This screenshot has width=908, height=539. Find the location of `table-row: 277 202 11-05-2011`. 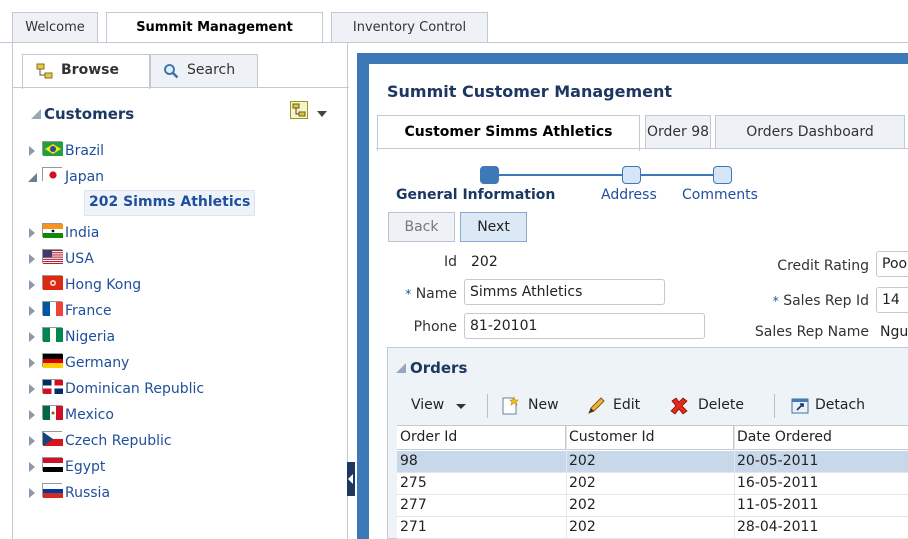

table-row: 277 202 11-05-2011 is located at coordinates (652, 506).